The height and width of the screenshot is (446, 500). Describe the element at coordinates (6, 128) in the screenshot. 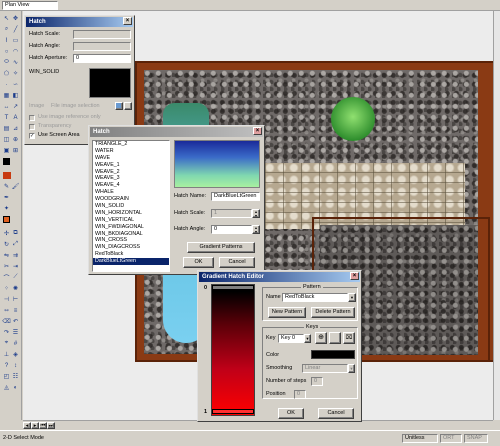

I see `table-icon: ▤` at that location.